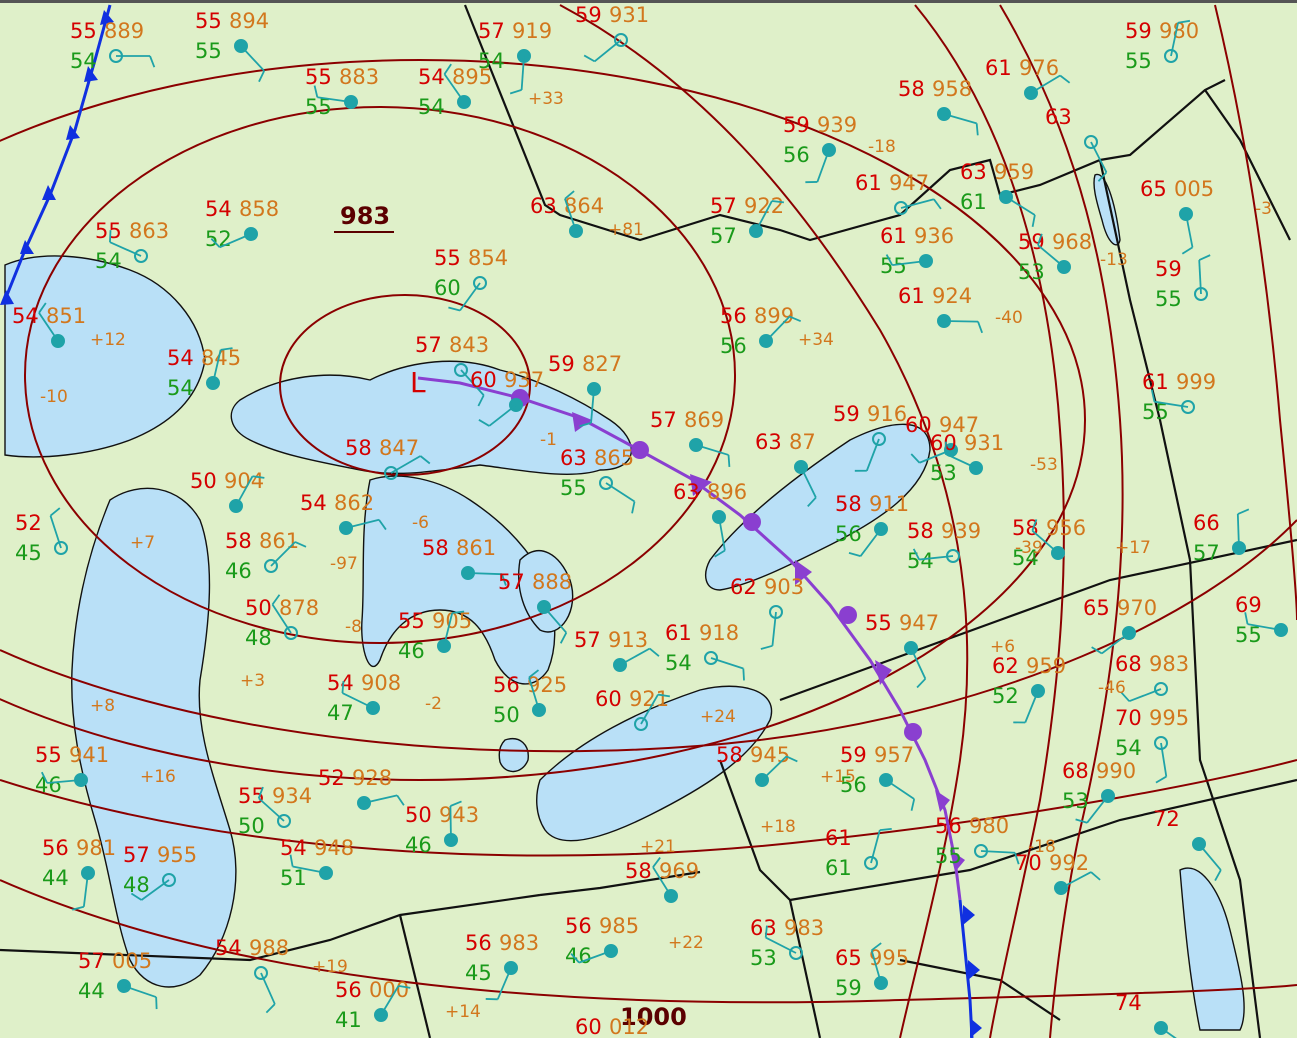  What do you see at coordinates (389, 990) in the screenshot?
I see `station-pressure: 000` at bounding box center [389, 990].